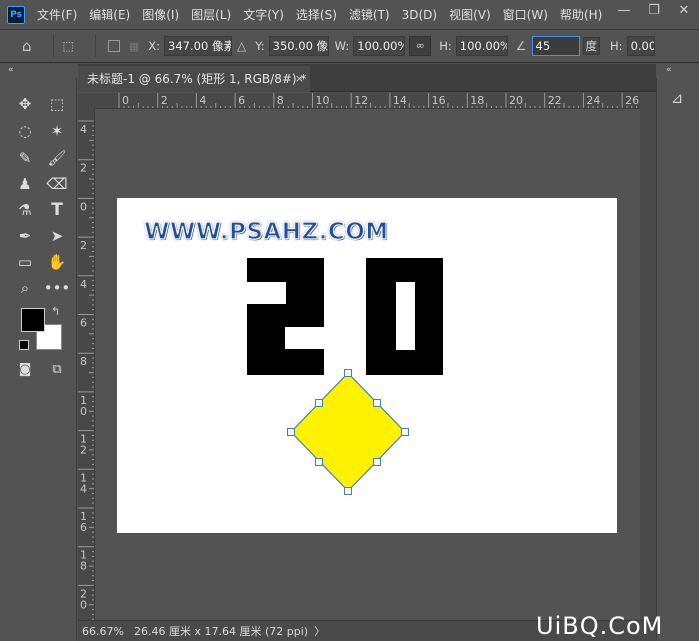 This screenshot has height=641, width=699. What do you see at coordinates (83, 566) in the screenshot?
I see `ruler-tick-label: 8` at bounding box center [83, 566].